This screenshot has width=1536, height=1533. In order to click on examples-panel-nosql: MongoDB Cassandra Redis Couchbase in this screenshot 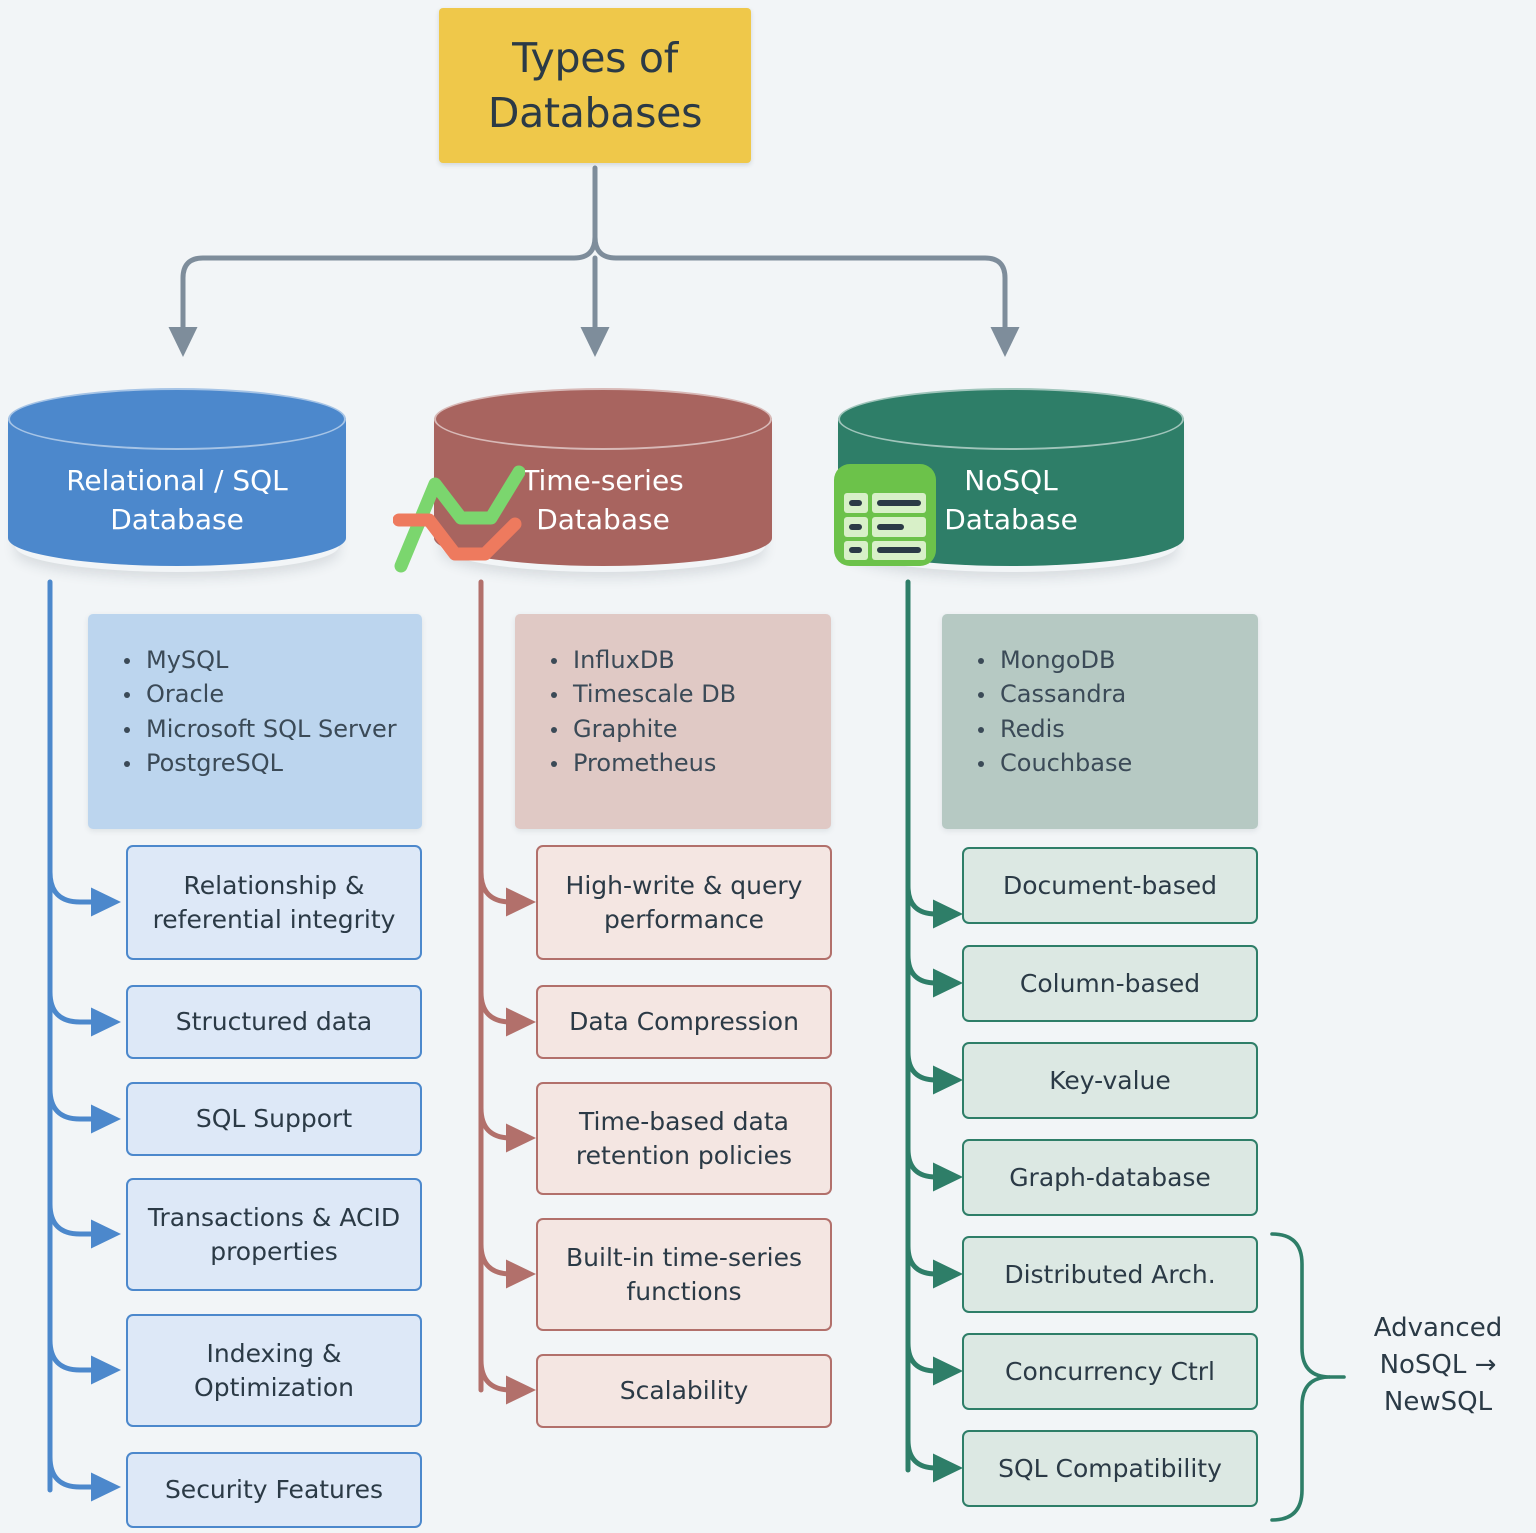, I will do `click(1100, 721)`.